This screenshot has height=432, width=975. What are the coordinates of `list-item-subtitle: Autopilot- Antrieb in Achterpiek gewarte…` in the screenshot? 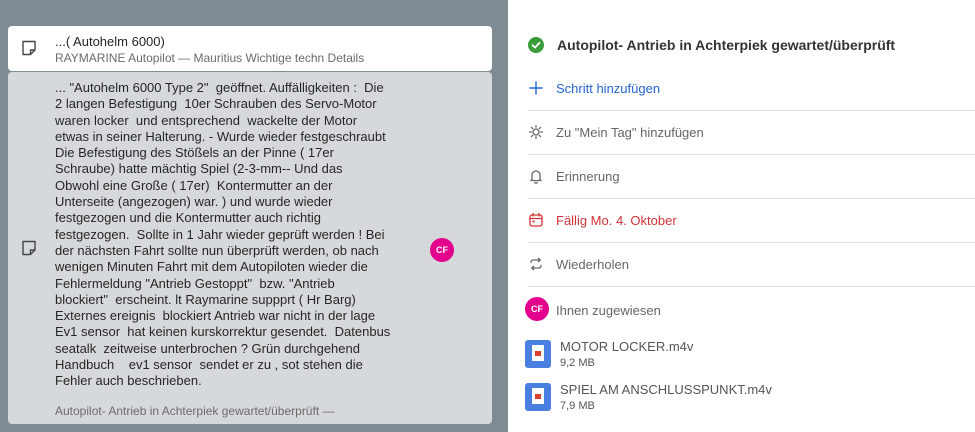 It's located at (195, 411).